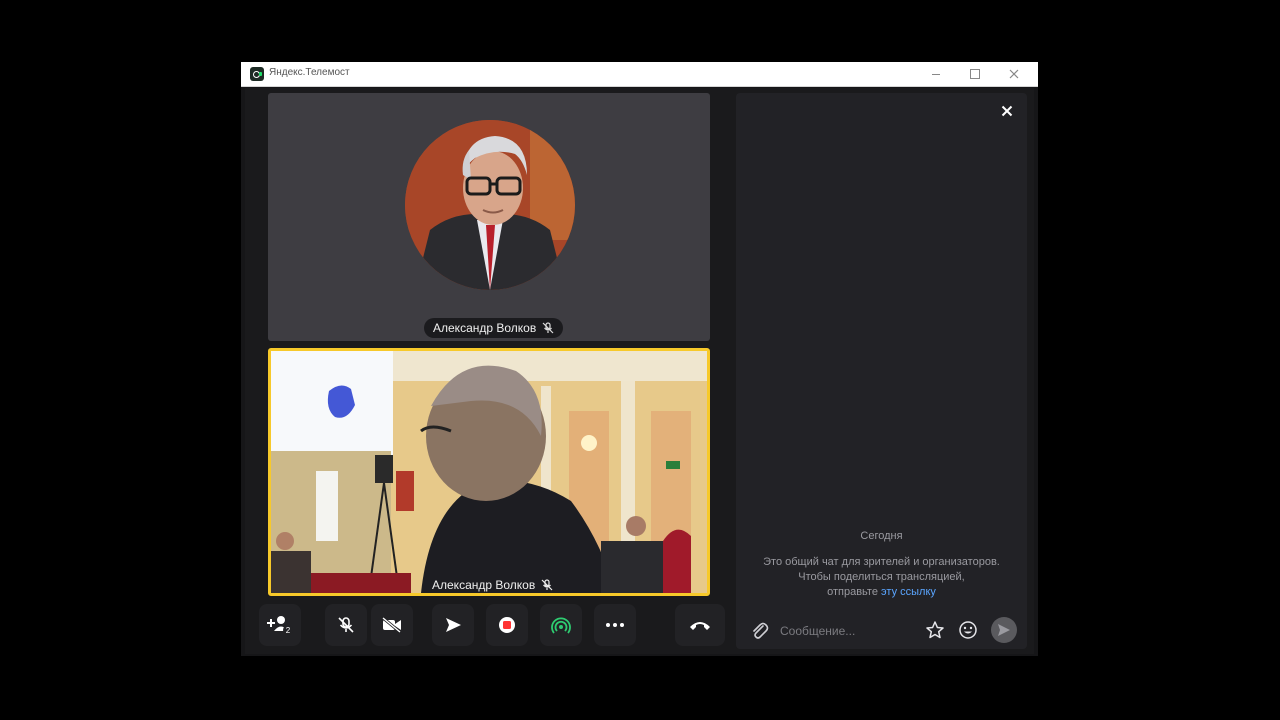 The width and height of the screenshot is (1280, 720). I want to click on add-participant-button: 2, so click(280, 625).